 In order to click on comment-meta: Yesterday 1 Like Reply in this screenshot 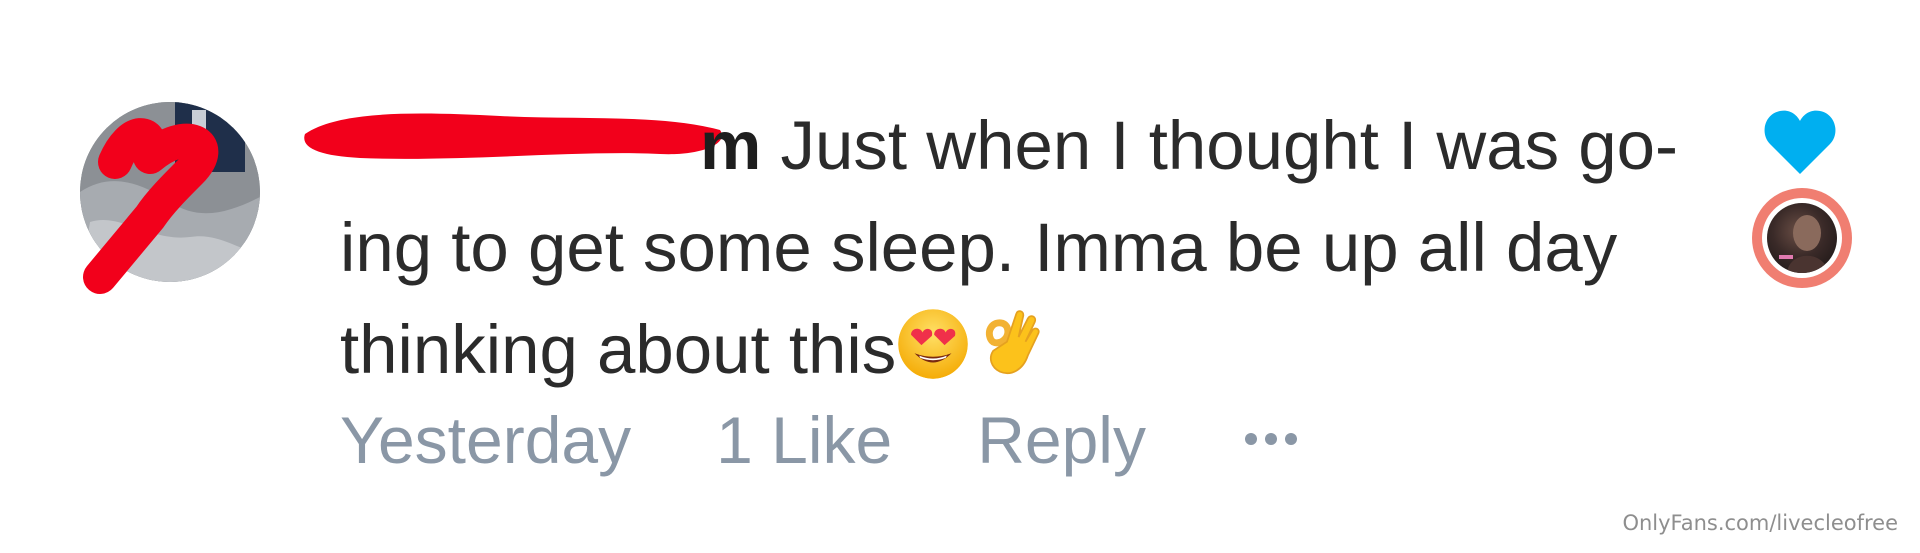, I will do `click(820, 440)`.